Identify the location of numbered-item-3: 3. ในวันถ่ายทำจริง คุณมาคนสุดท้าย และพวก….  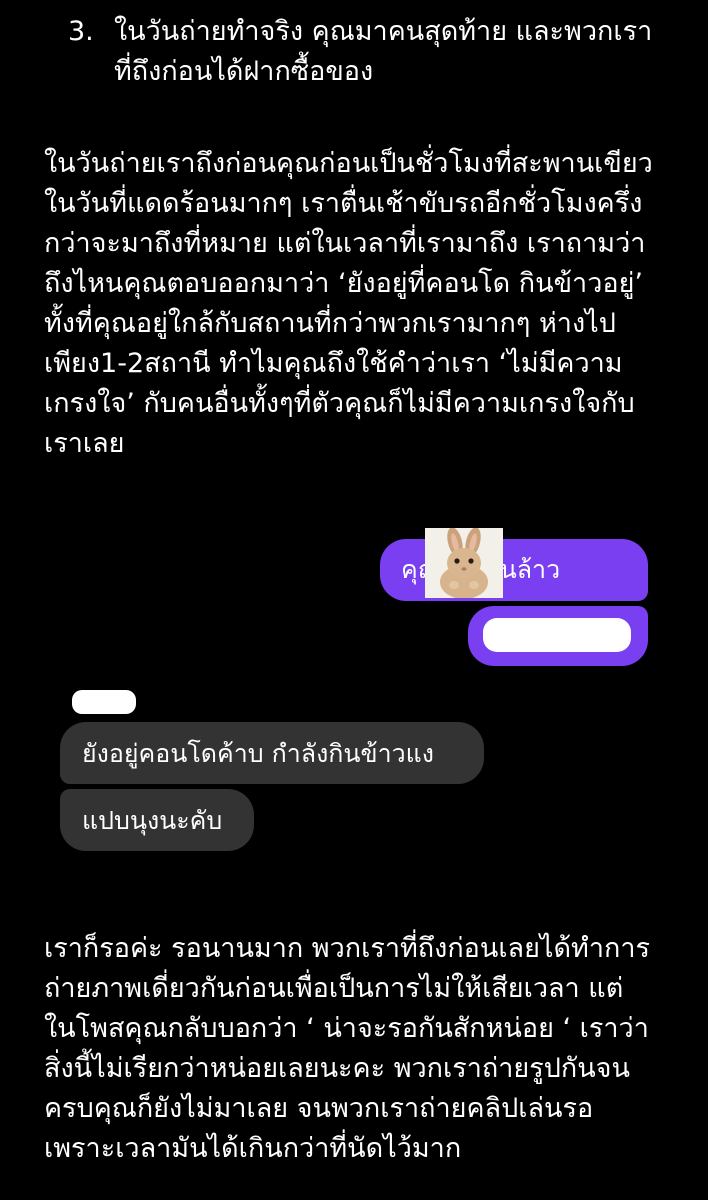
(378, 52).